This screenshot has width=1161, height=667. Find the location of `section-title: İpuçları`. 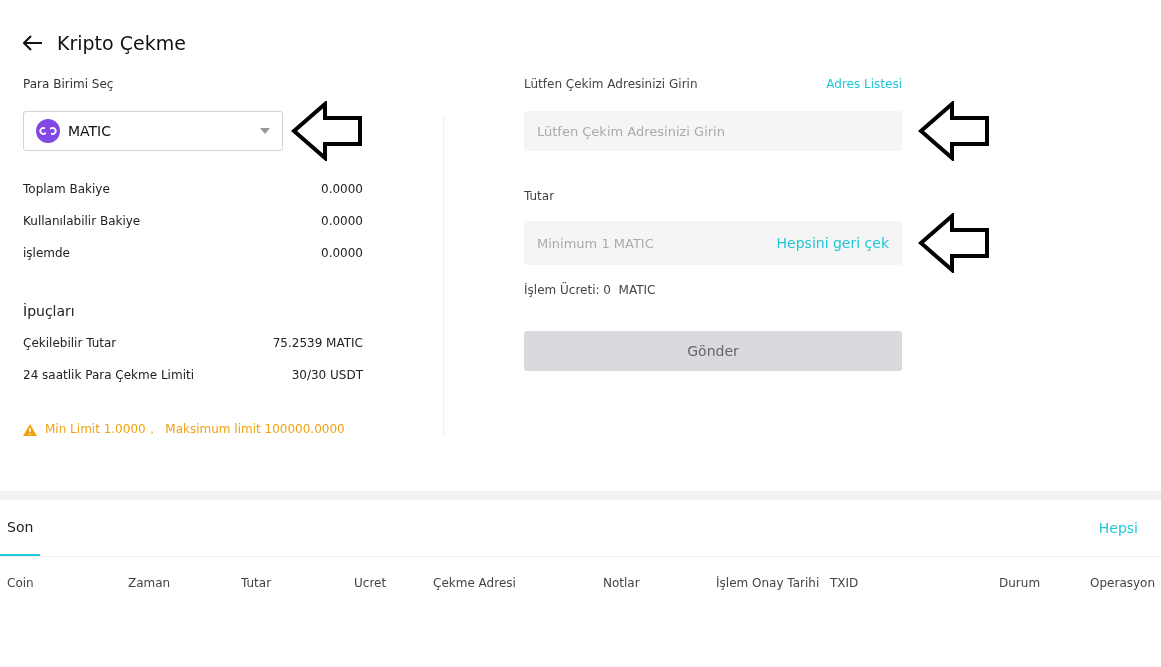

section-title: İpuçları is located at coordinates (49, 311).